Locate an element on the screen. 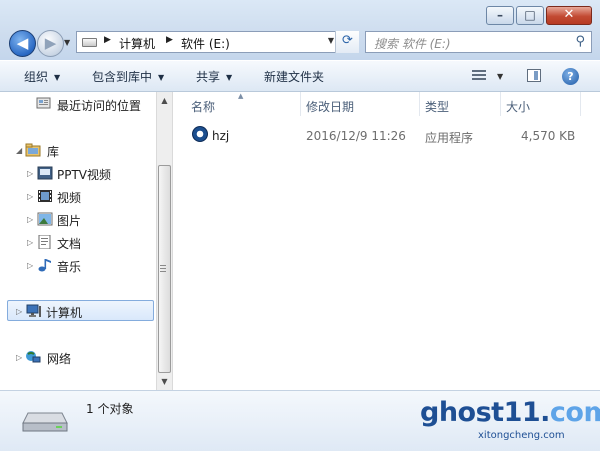 This screenshot has width=600, height=451. expanded-arrow-icon: ◢ is located at coordinates (19, 150).